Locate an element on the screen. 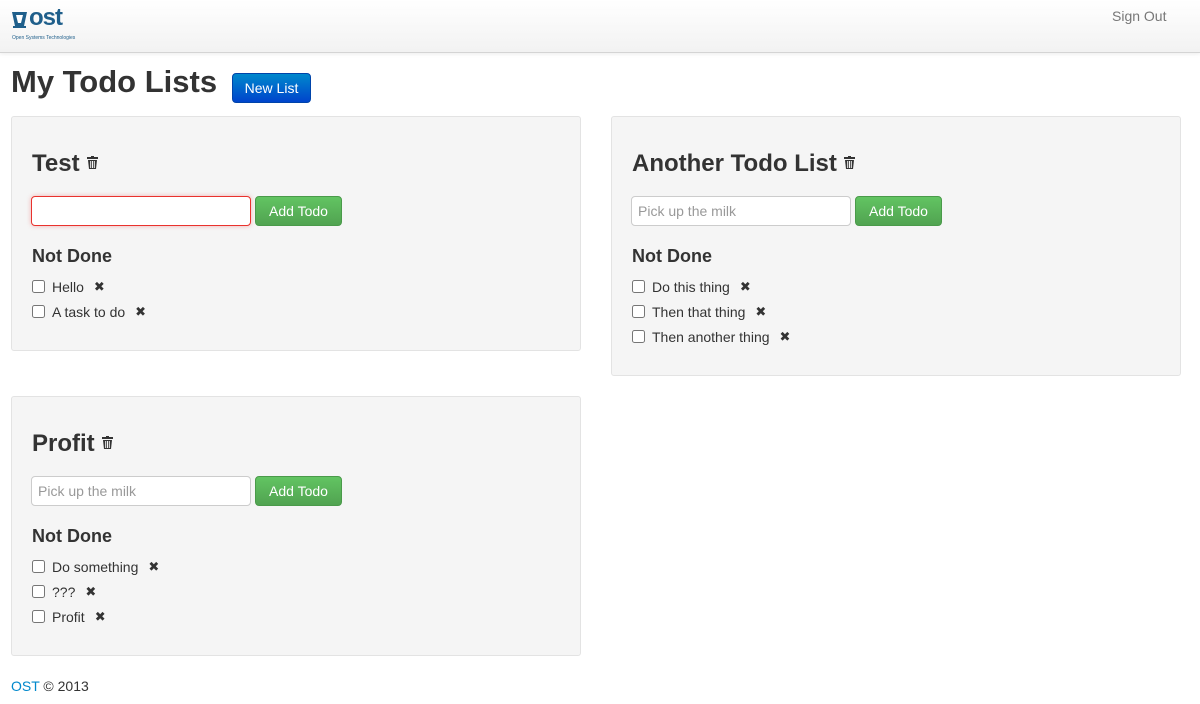 The height and width of the screenshot is (704, 1200). footer-copyright: © 2013 is located at coordinates (66, 686).